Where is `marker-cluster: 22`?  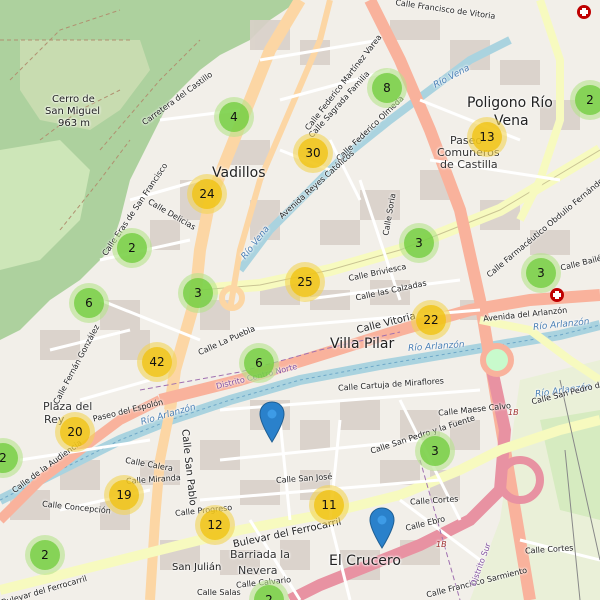 marker-cluster: 22 is located at coordinates (431, 320).